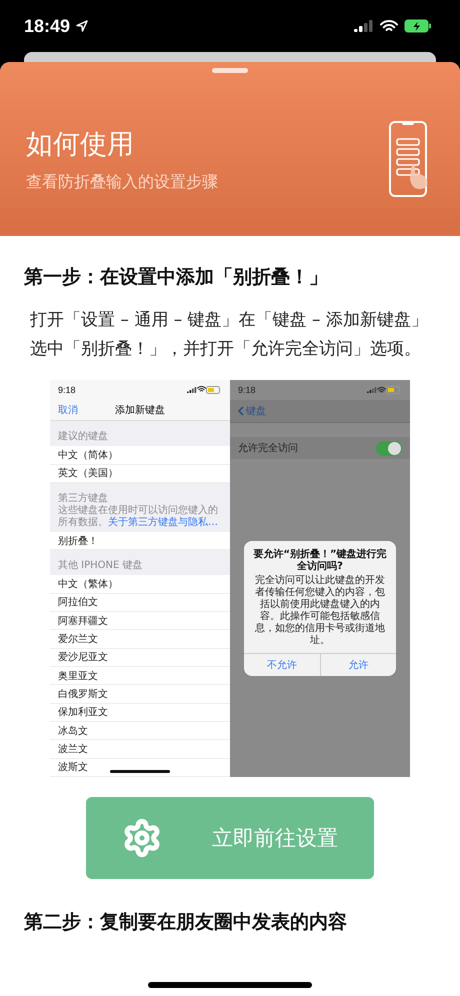  Describe the element at coordinates (282, 665) in the screenshot. I see `alert-button: 不允许` at that location.